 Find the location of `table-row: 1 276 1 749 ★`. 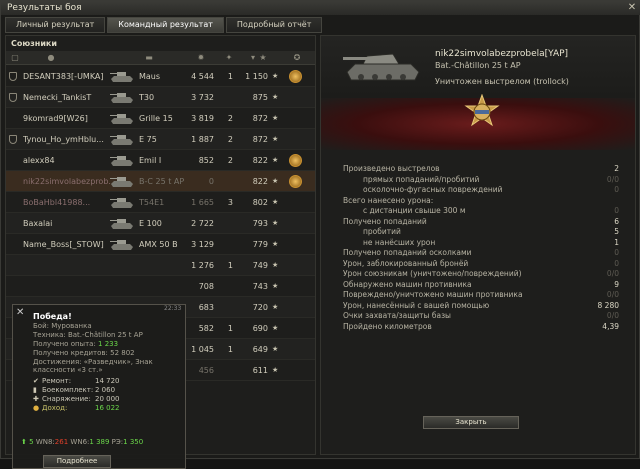

table-row: 1 276 1 749 ★ is located at coordinates (160, 265).